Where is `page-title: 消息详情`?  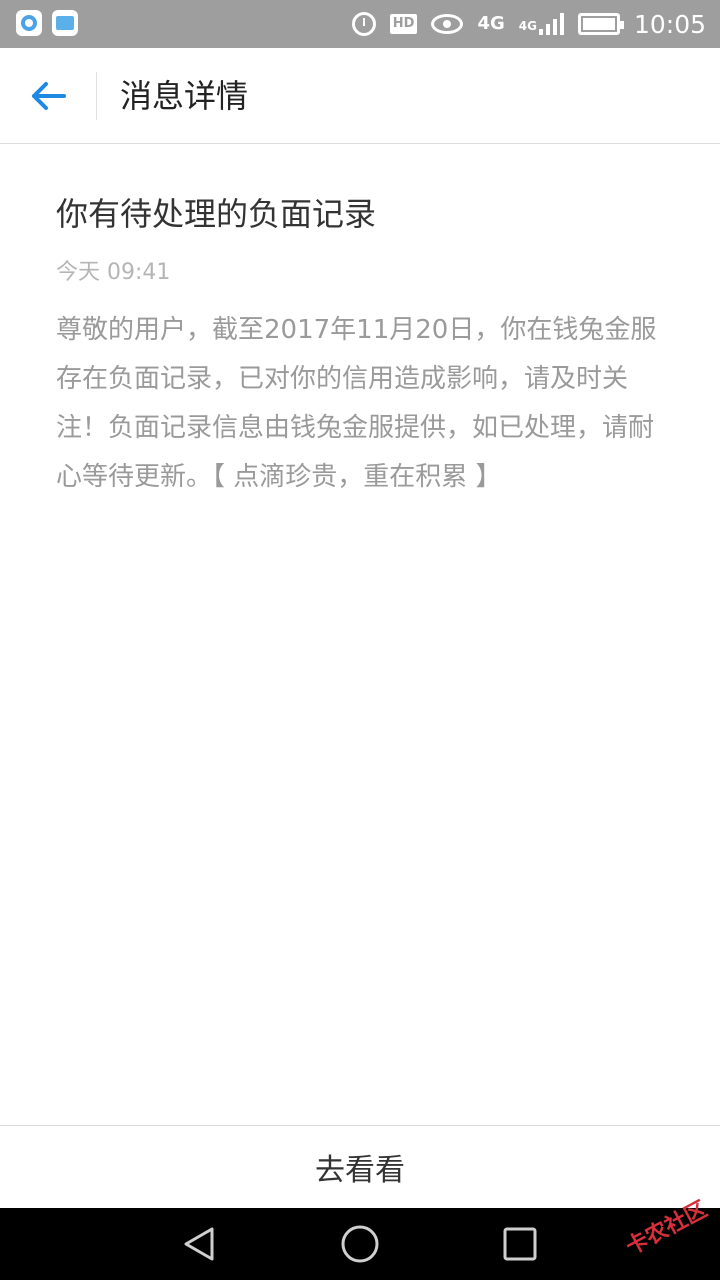
page-title: 消息详情 is located at coordinates (184, 96).